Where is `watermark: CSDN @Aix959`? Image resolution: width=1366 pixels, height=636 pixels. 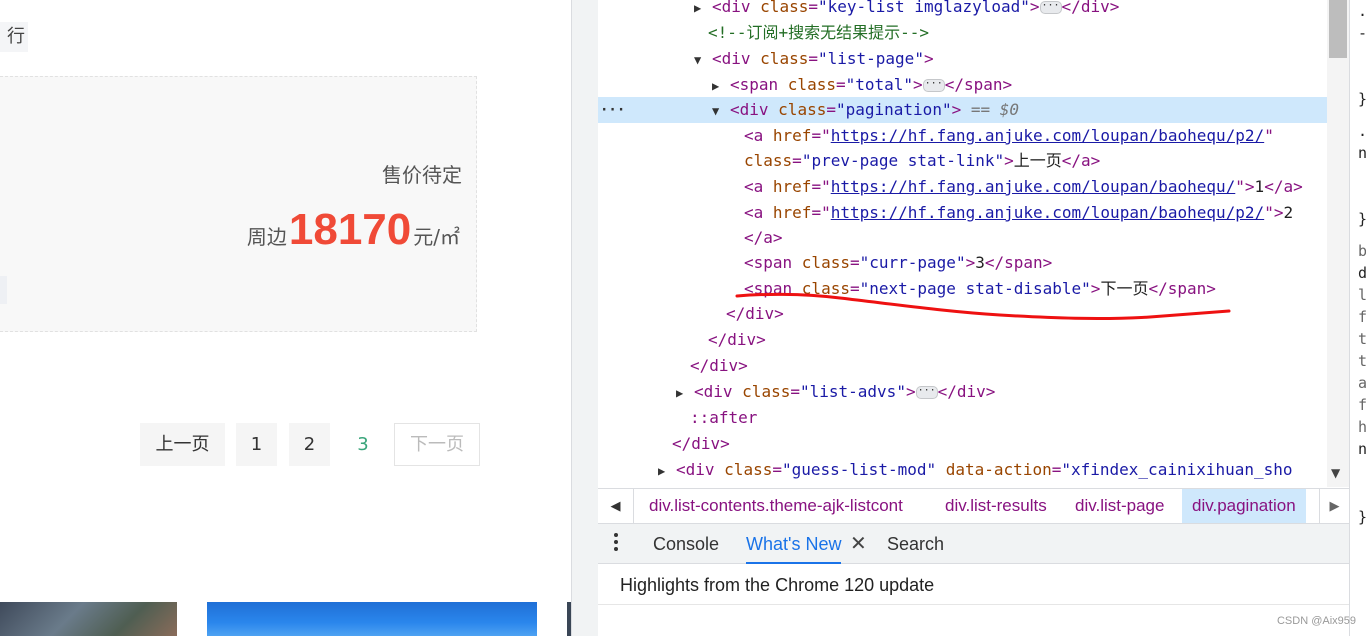 watermark: CSDN @Aix959 is located at coordinates (1316, 621).